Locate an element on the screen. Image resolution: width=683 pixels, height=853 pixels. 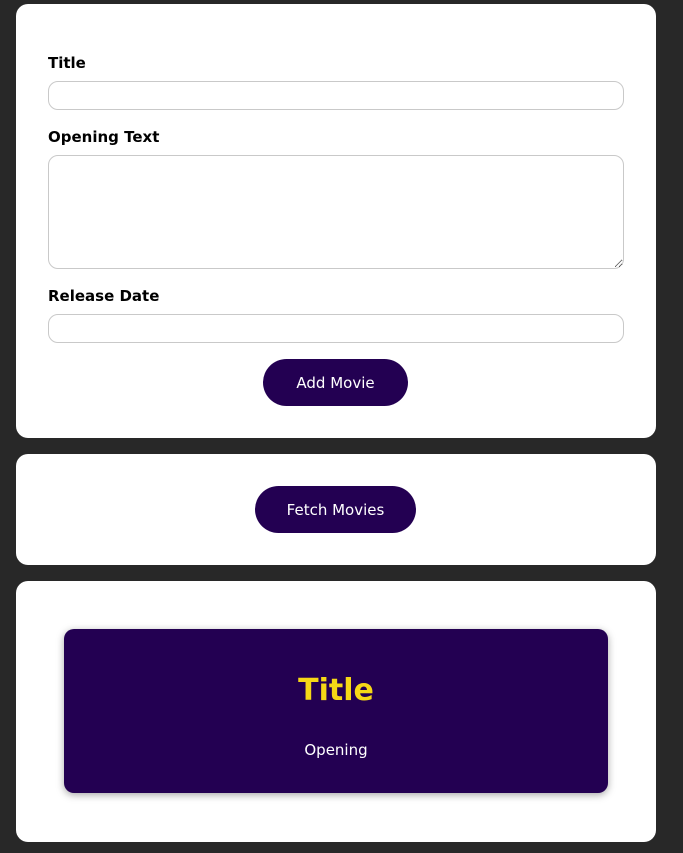
add-movie-button: Add Movie is located at coordinates (335, 382).